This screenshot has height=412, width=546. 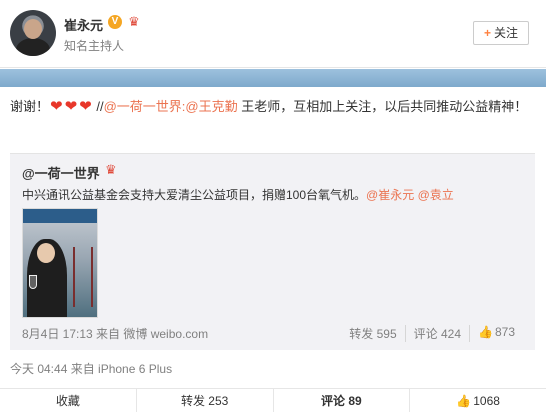 I want to click on plus-icon: +, so click(x=487, y=33).